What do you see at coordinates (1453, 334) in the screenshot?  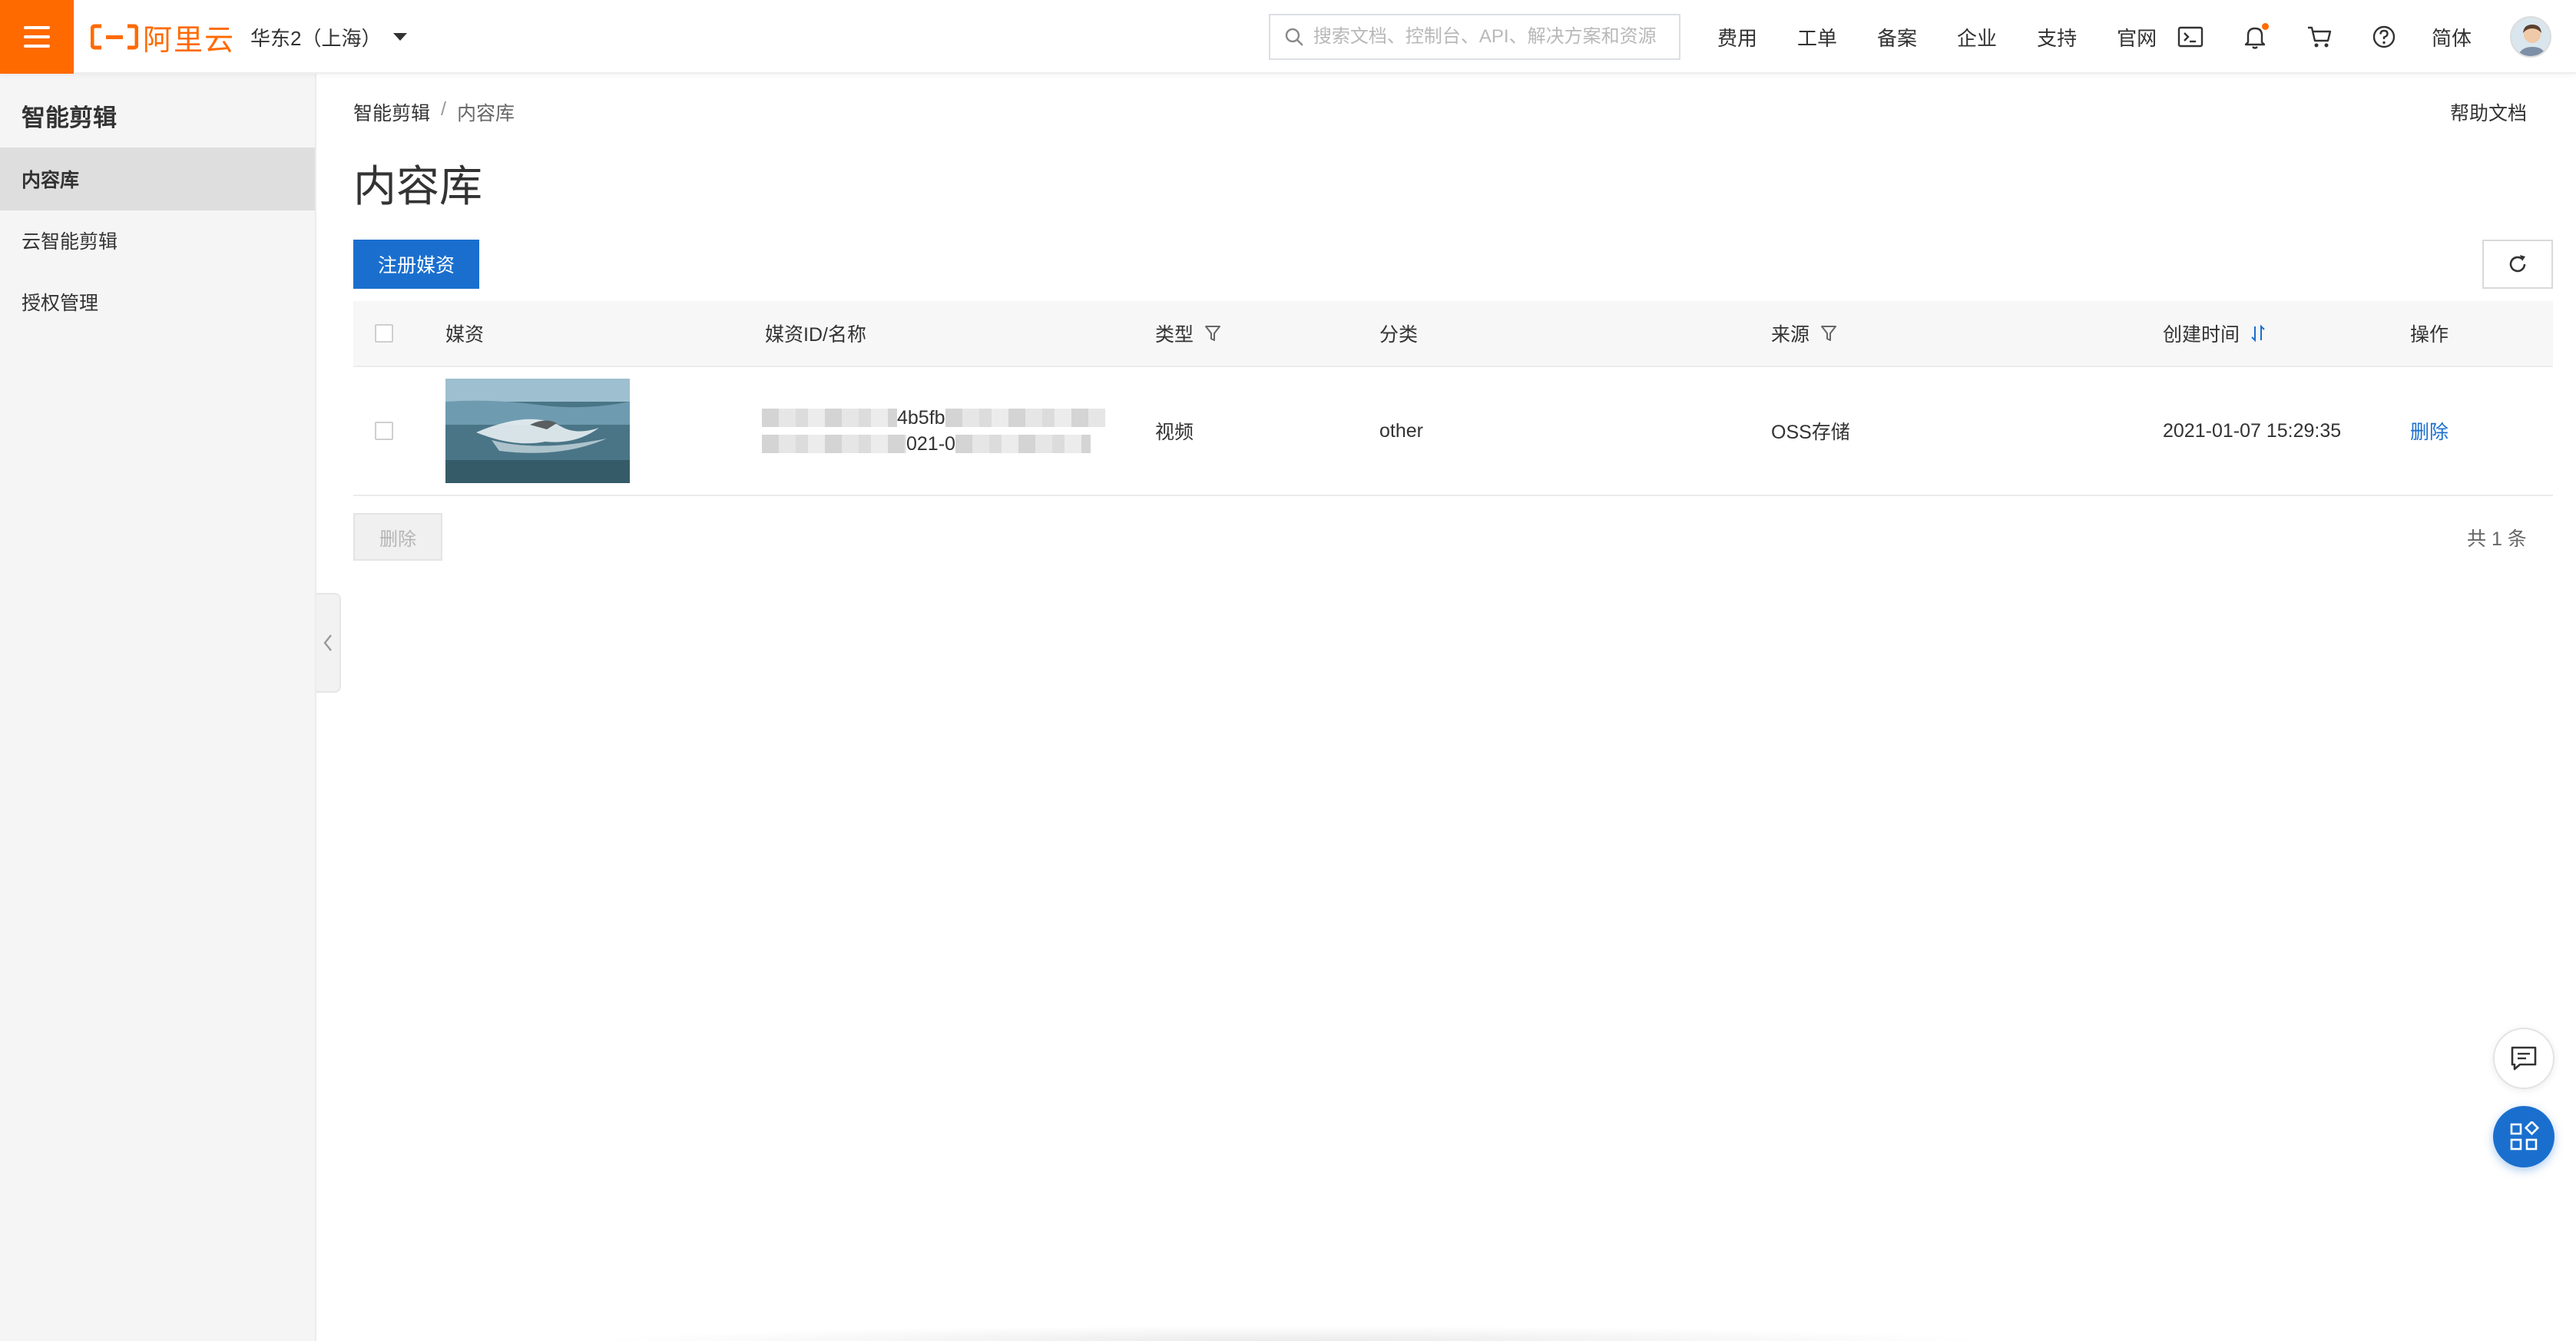 I see `table-header: 媒资 媒资ID/名称 类型 分类 来源 创建时间 操作` at bounding box center [1453, 334].